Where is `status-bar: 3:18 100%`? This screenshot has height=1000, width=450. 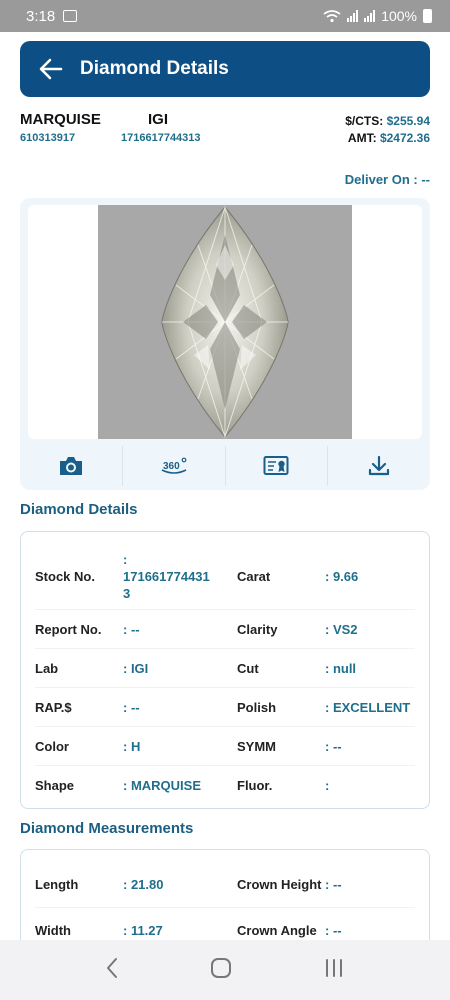
status-bar: 3:18 100% is located at coordinates (225, 16).